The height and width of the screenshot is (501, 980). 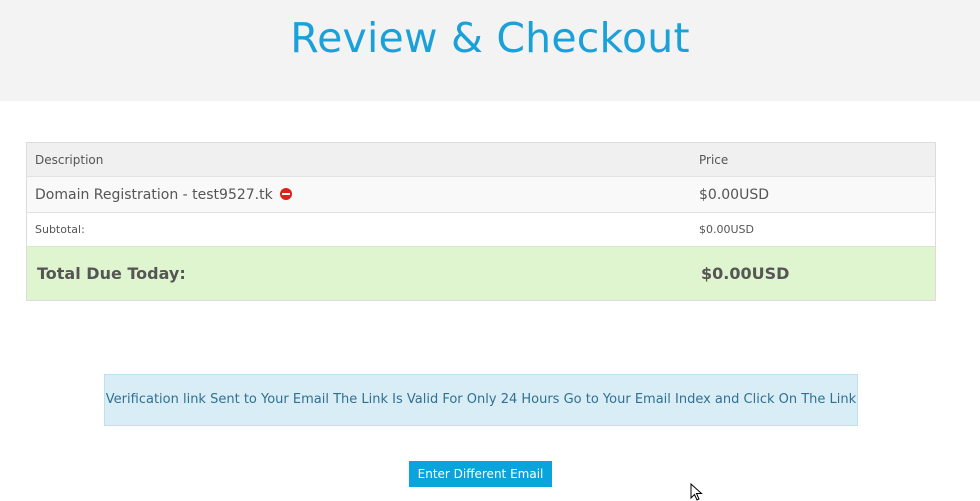 I want to click on column-header-price: Price, so click(x=813, y=159).